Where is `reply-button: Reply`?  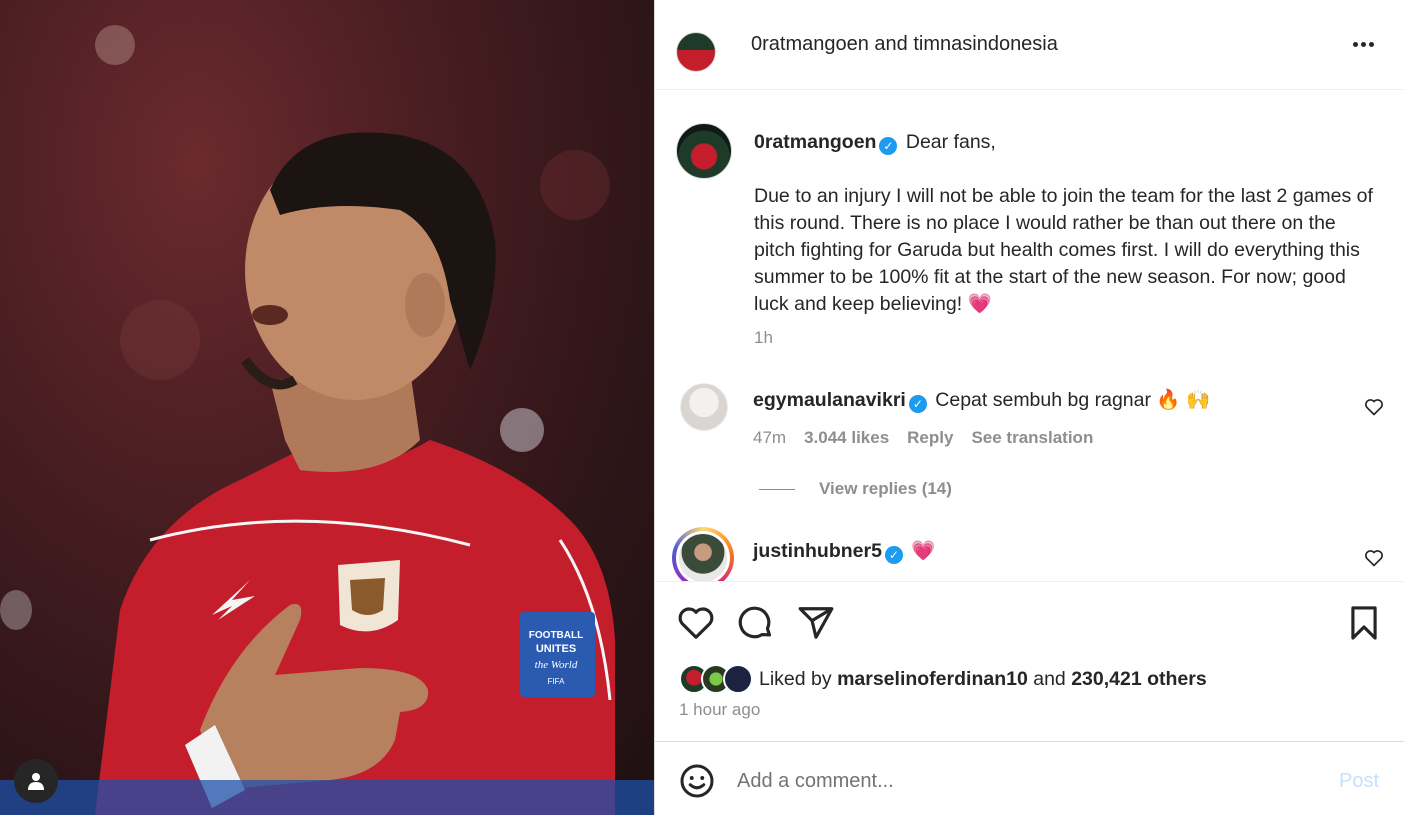
reply-button: Reply is located at coordinates (930, 438).